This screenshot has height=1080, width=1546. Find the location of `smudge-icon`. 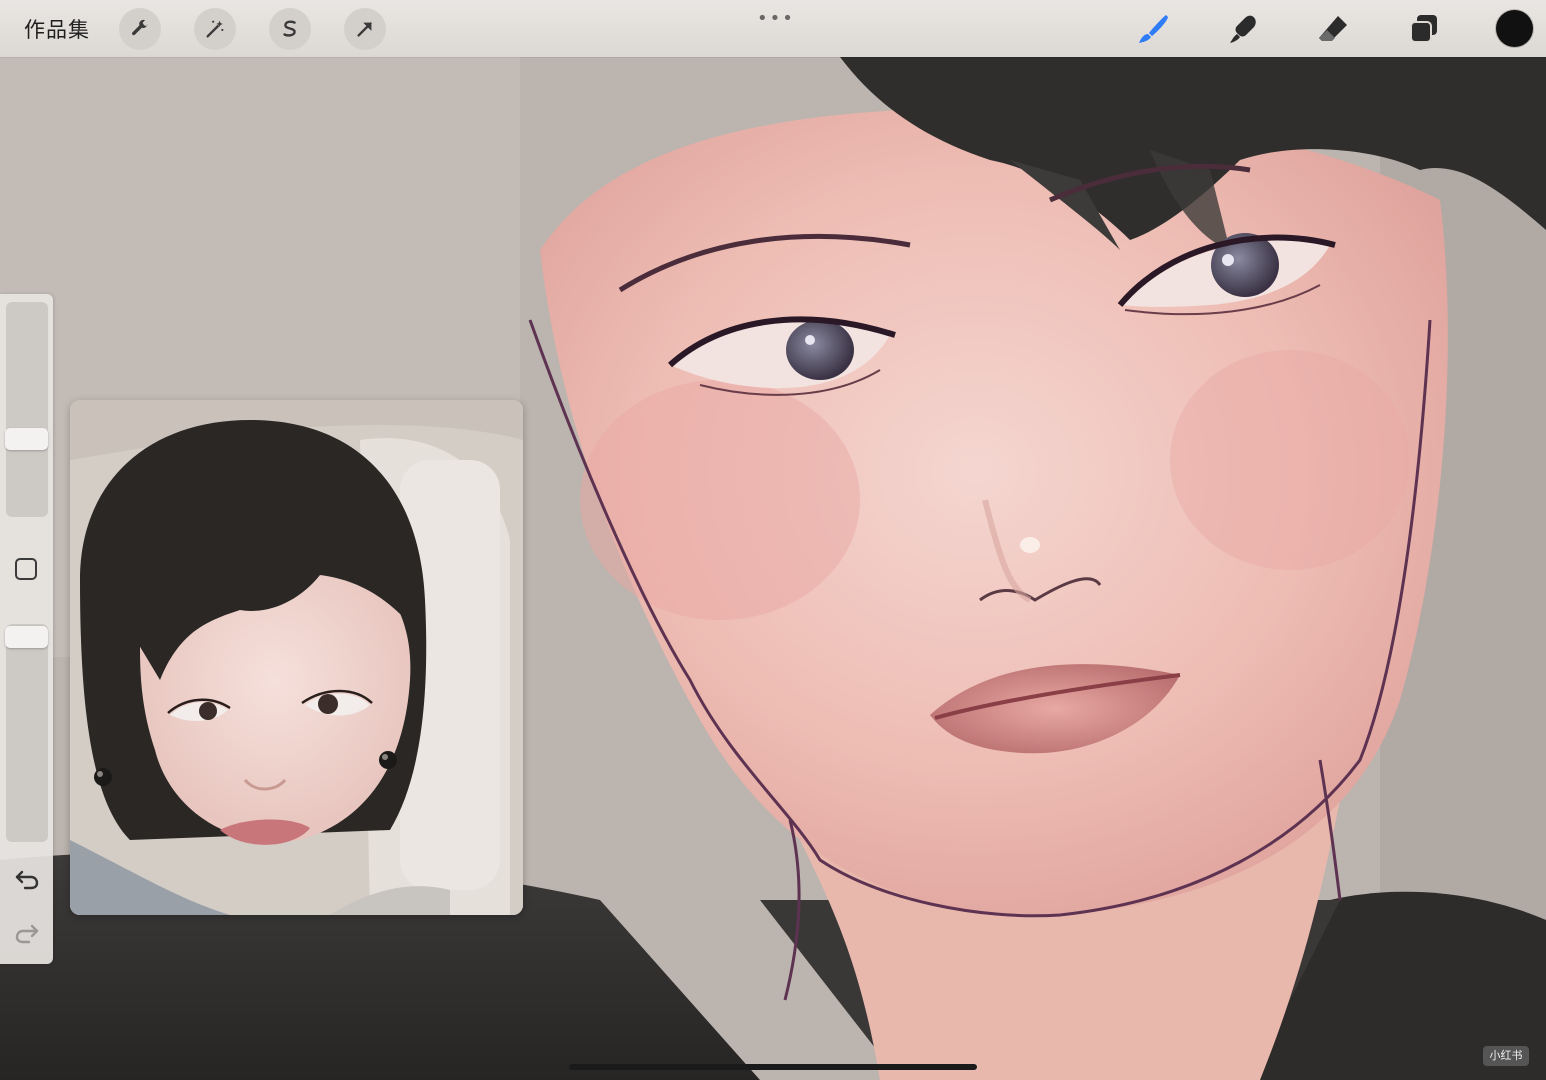

smudge-icon is located at coordinates (1243, 29).